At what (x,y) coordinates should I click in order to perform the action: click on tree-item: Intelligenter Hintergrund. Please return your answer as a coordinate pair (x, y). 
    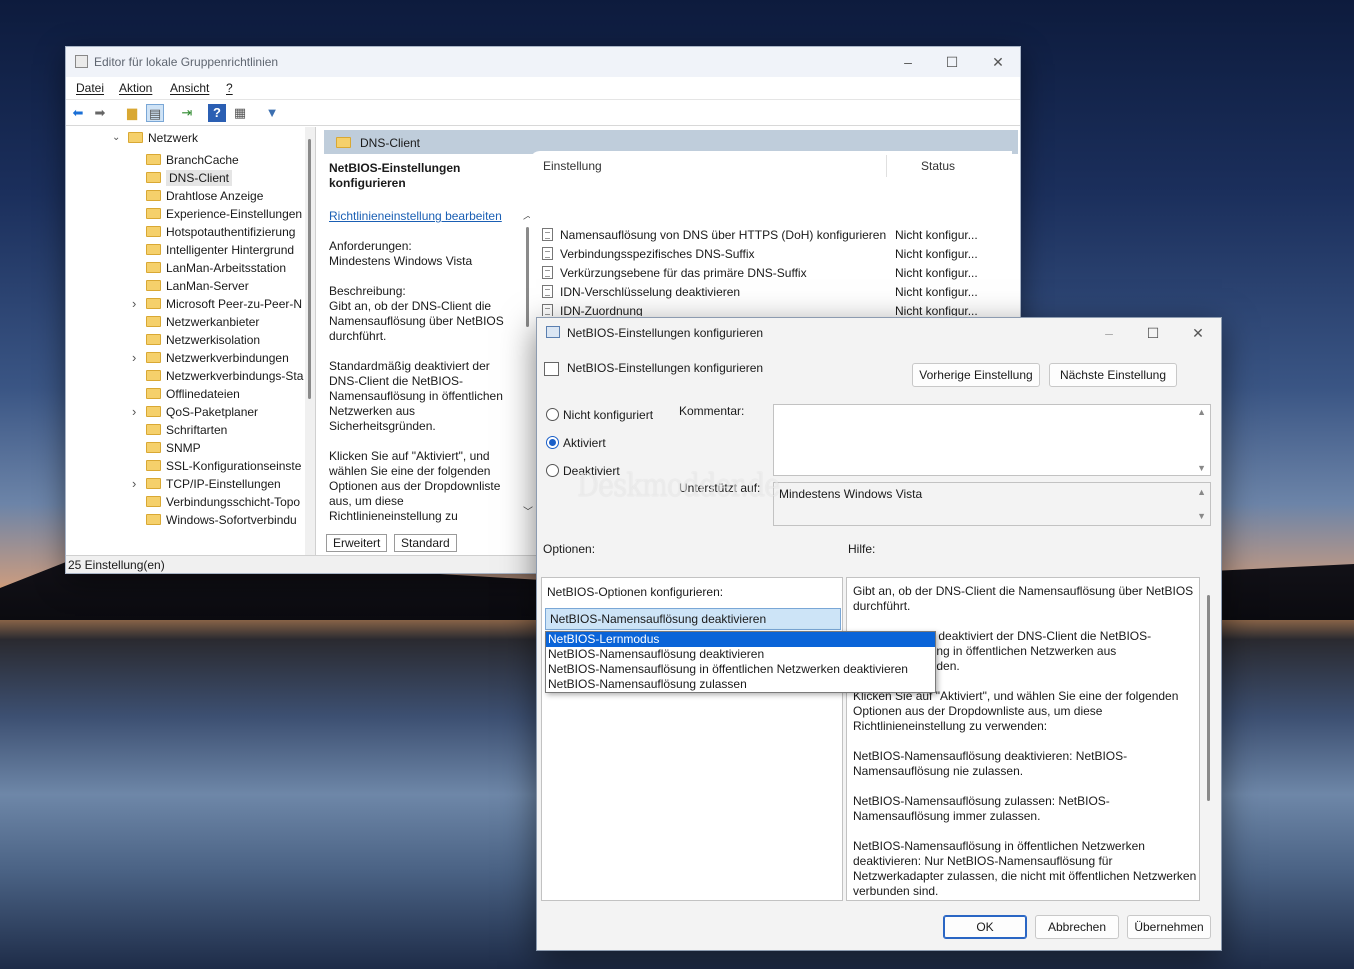
    Looking at the image, I should click on (220, 252).